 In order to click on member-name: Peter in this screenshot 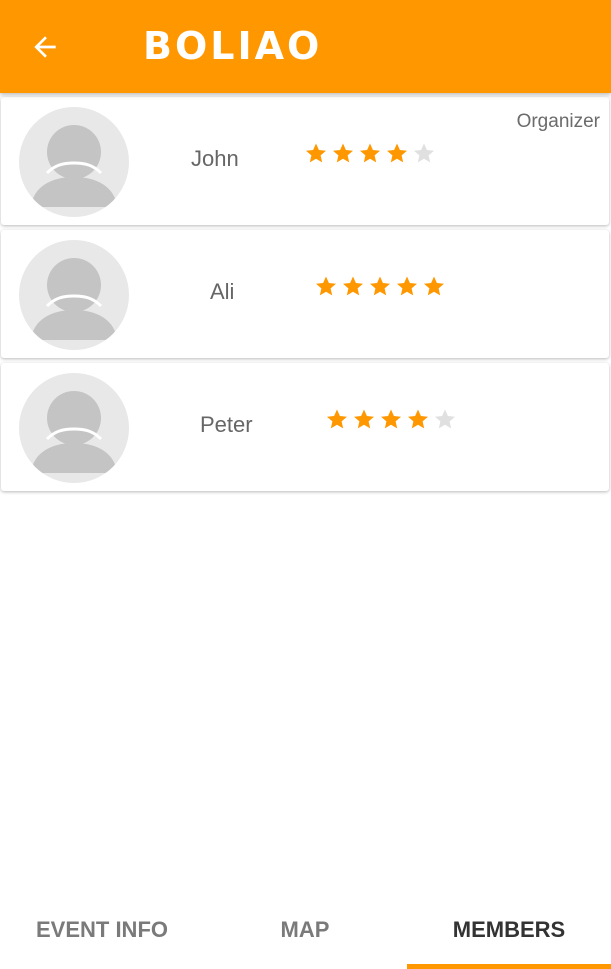, I will do `click(226, 424)`.